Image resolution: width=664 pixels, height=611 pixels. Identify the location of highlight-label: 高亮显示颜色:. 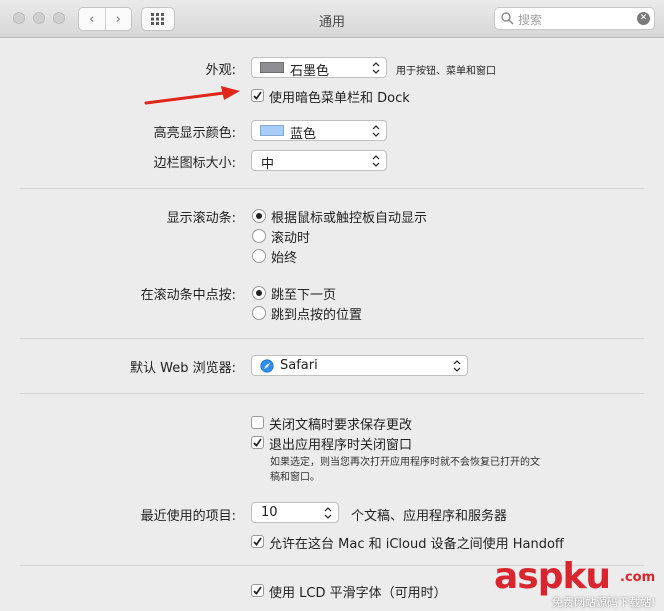
(194, 133).